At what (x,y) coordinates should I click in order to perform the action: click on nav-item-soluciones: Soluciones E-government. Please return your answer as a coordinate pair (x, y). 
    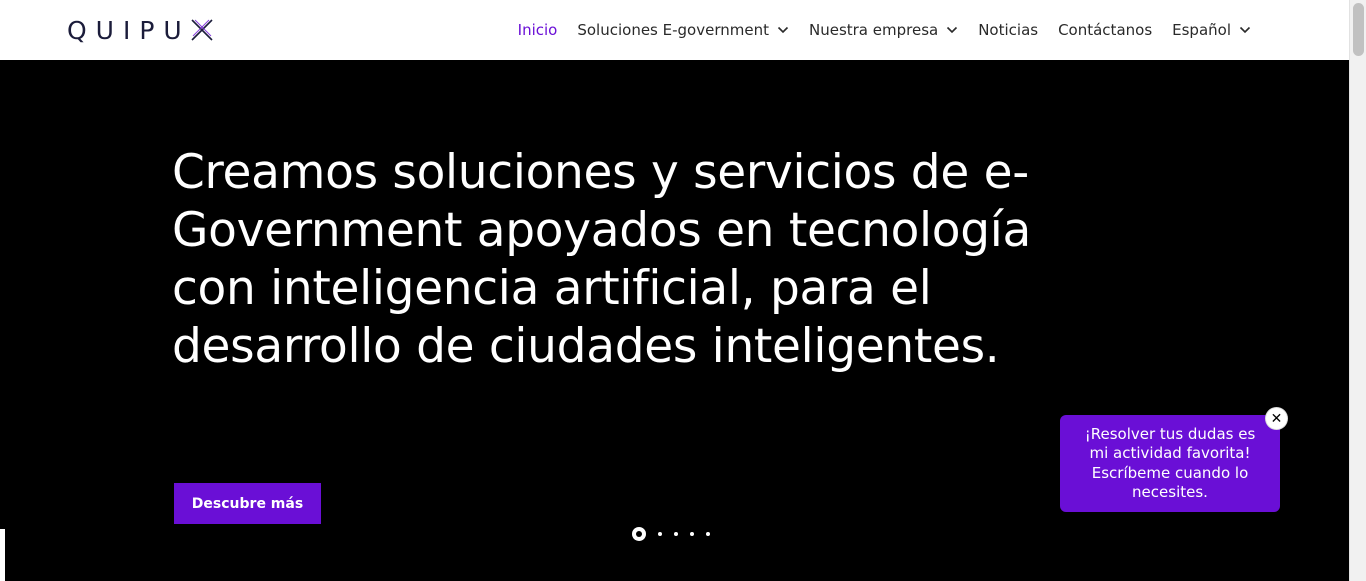
    Looking at the image, I should click on (683, 30).